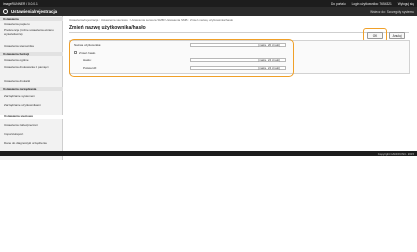  What do you see at coordinates (107, 27) in the screenshot?
I see `page-title: Zmień nazwę użytkownika/hasło` at bounding box center [107, 27].